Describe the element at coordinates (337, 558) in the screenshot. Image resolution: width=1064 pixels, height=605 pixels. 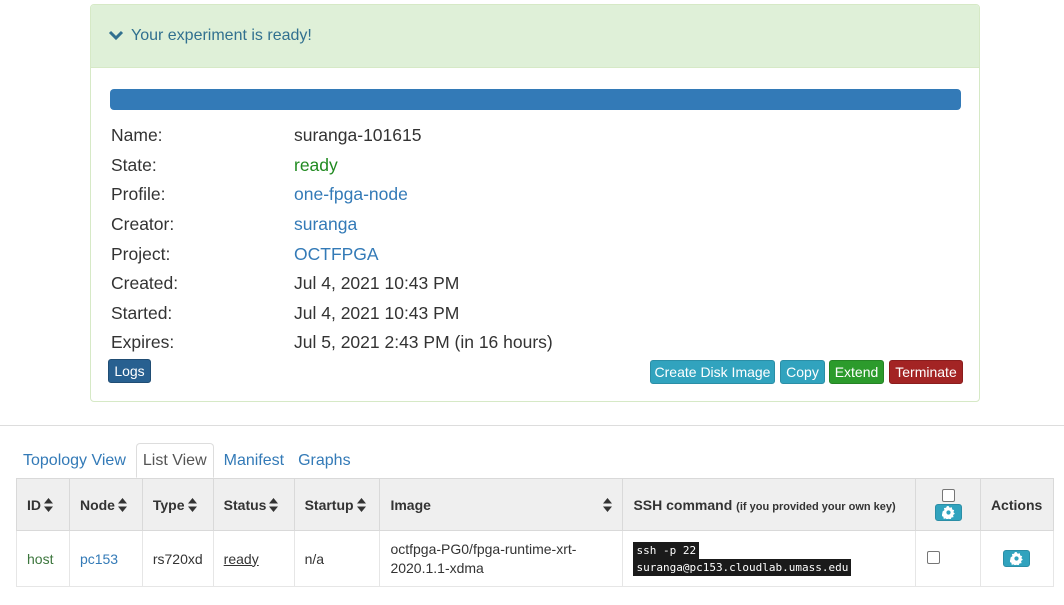
I see `node-startup: n/a` at that location.